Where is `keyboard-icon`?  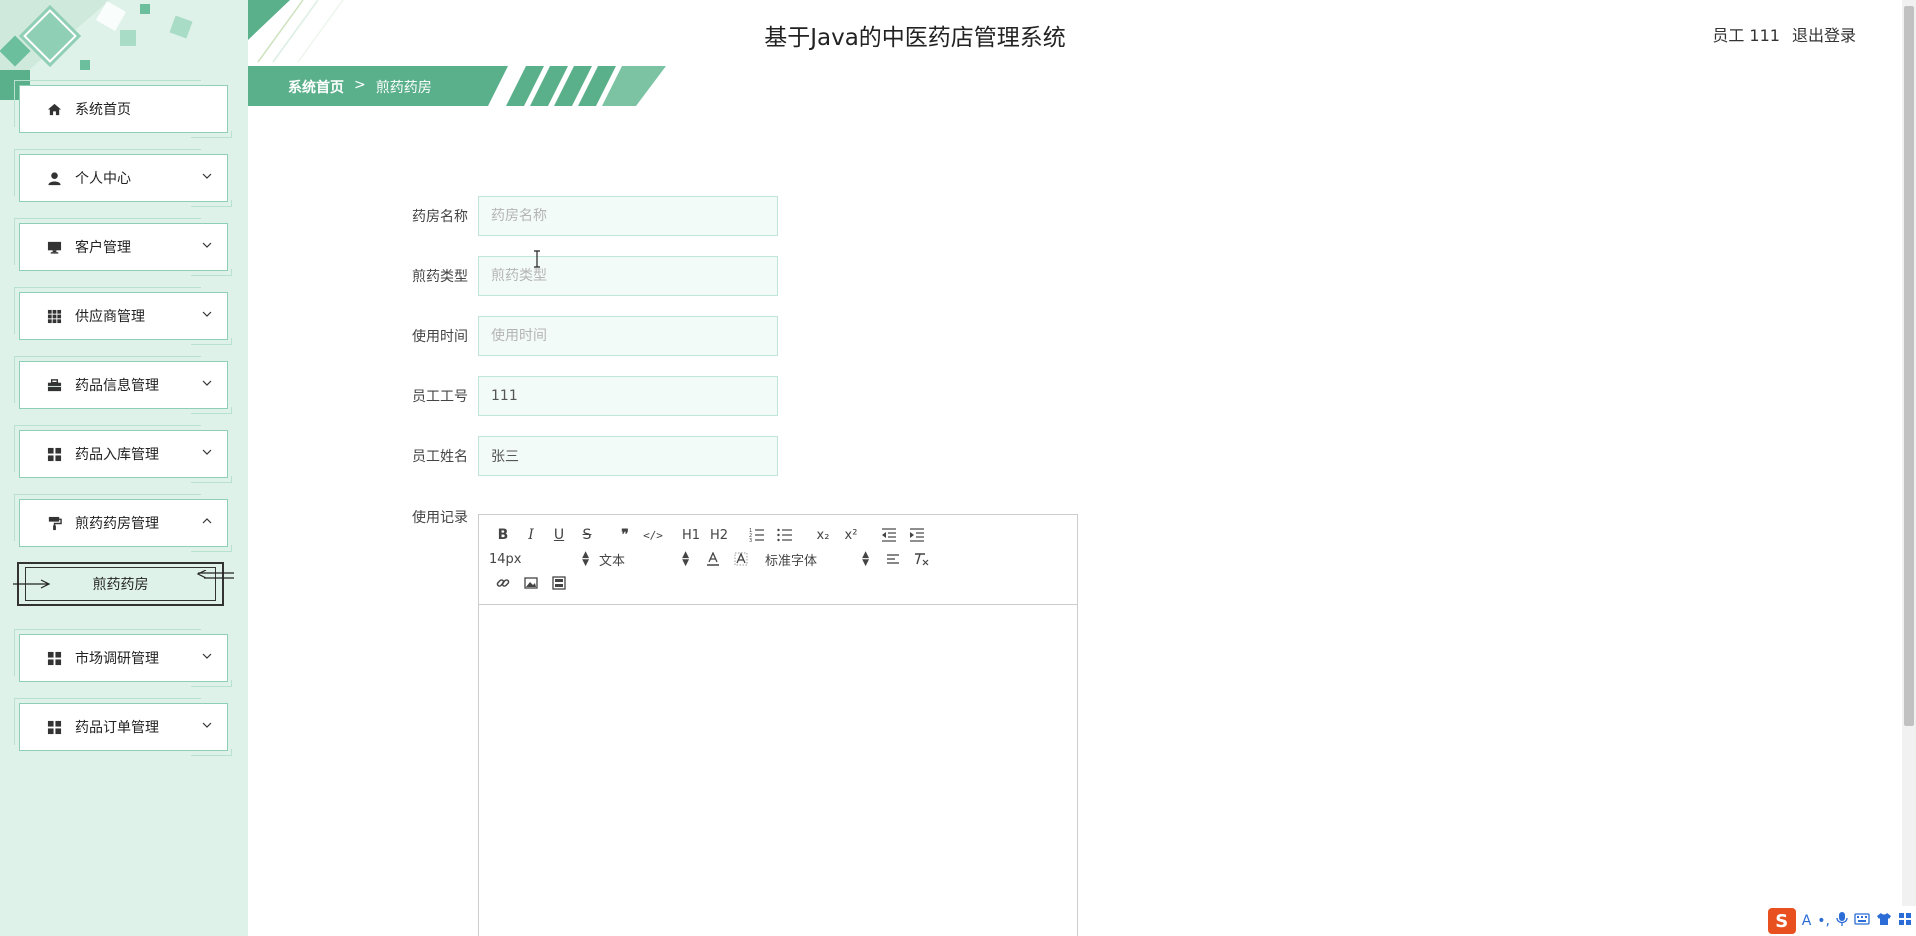
keyboard-icon is located at coordinates (1862, 921).